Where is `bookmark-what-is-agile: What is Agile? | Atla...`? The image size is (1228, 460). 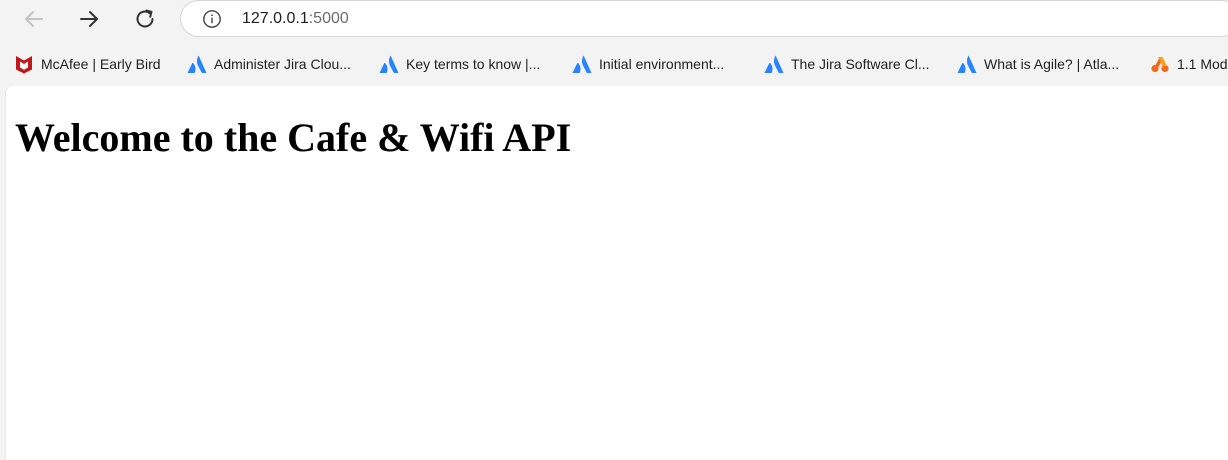 bookmark-what-is-agile: What is Agile? | Atla... is located at coordinates (1038, 64).